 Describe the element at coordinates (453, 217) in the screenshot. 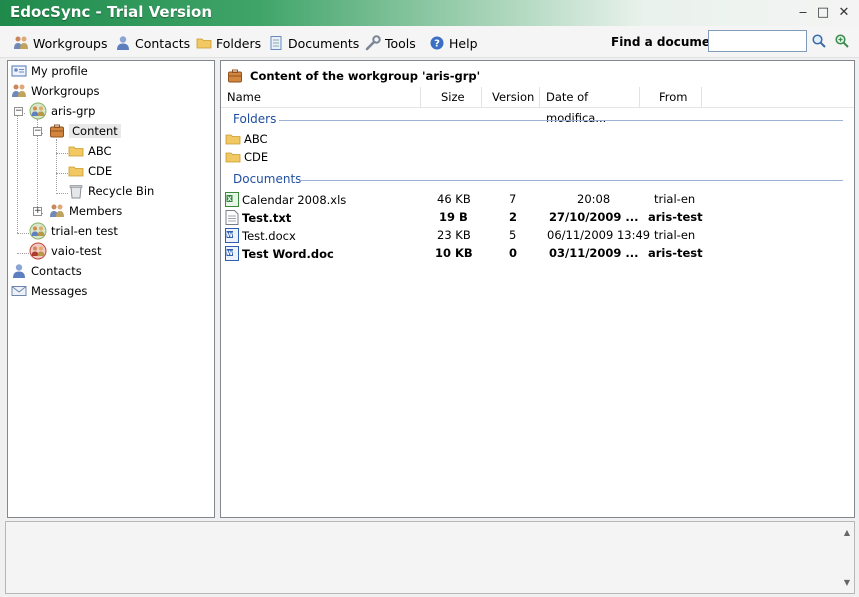

I see `document-size: 19 B` at that location.